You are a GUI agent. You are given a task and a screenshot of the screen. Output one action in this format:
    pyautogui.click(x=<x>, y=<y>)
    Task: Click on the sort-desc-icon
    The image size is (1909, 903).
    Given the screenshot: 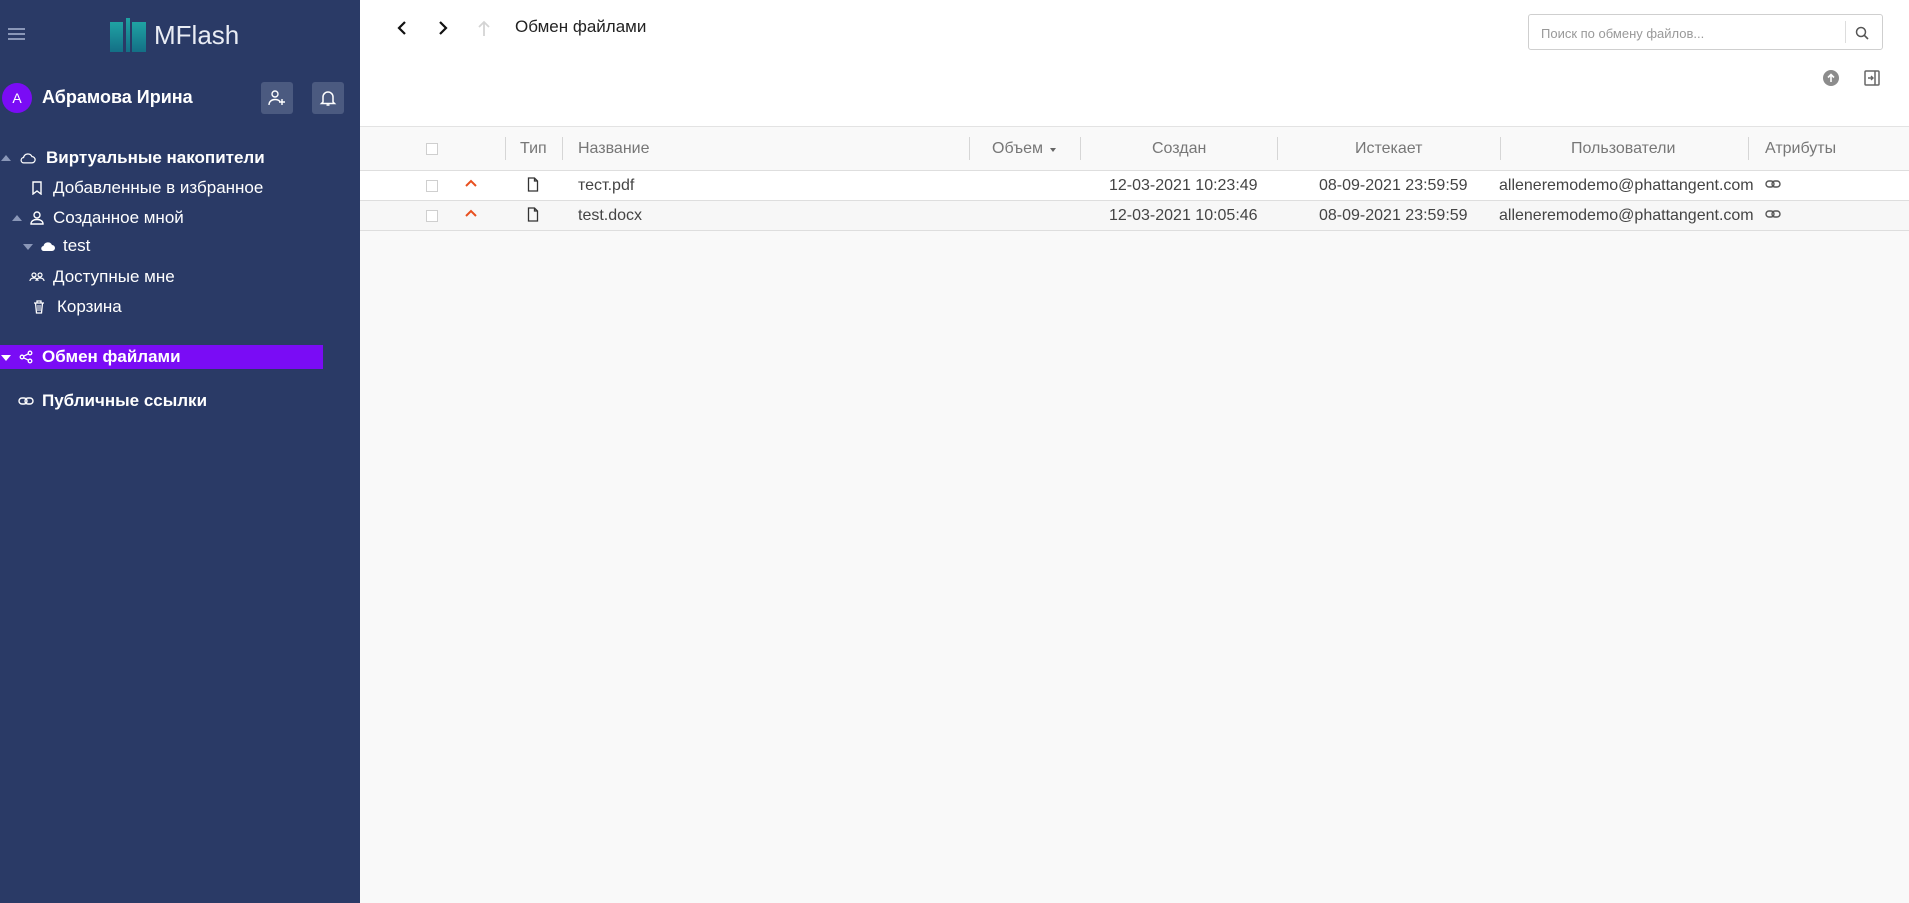 What is the action you would take?
    pyautogui.click(x=1053, y=150)
    